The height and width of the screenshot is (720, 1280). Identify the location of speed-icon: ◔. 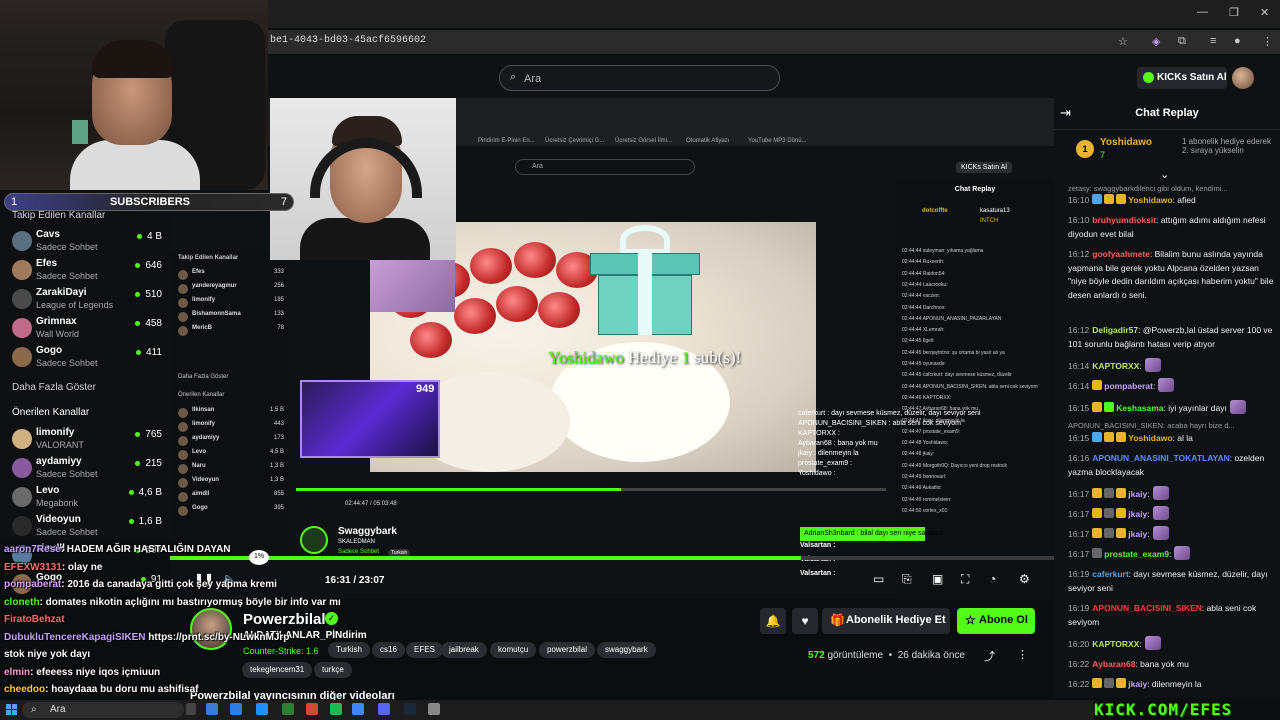
(992, 579).